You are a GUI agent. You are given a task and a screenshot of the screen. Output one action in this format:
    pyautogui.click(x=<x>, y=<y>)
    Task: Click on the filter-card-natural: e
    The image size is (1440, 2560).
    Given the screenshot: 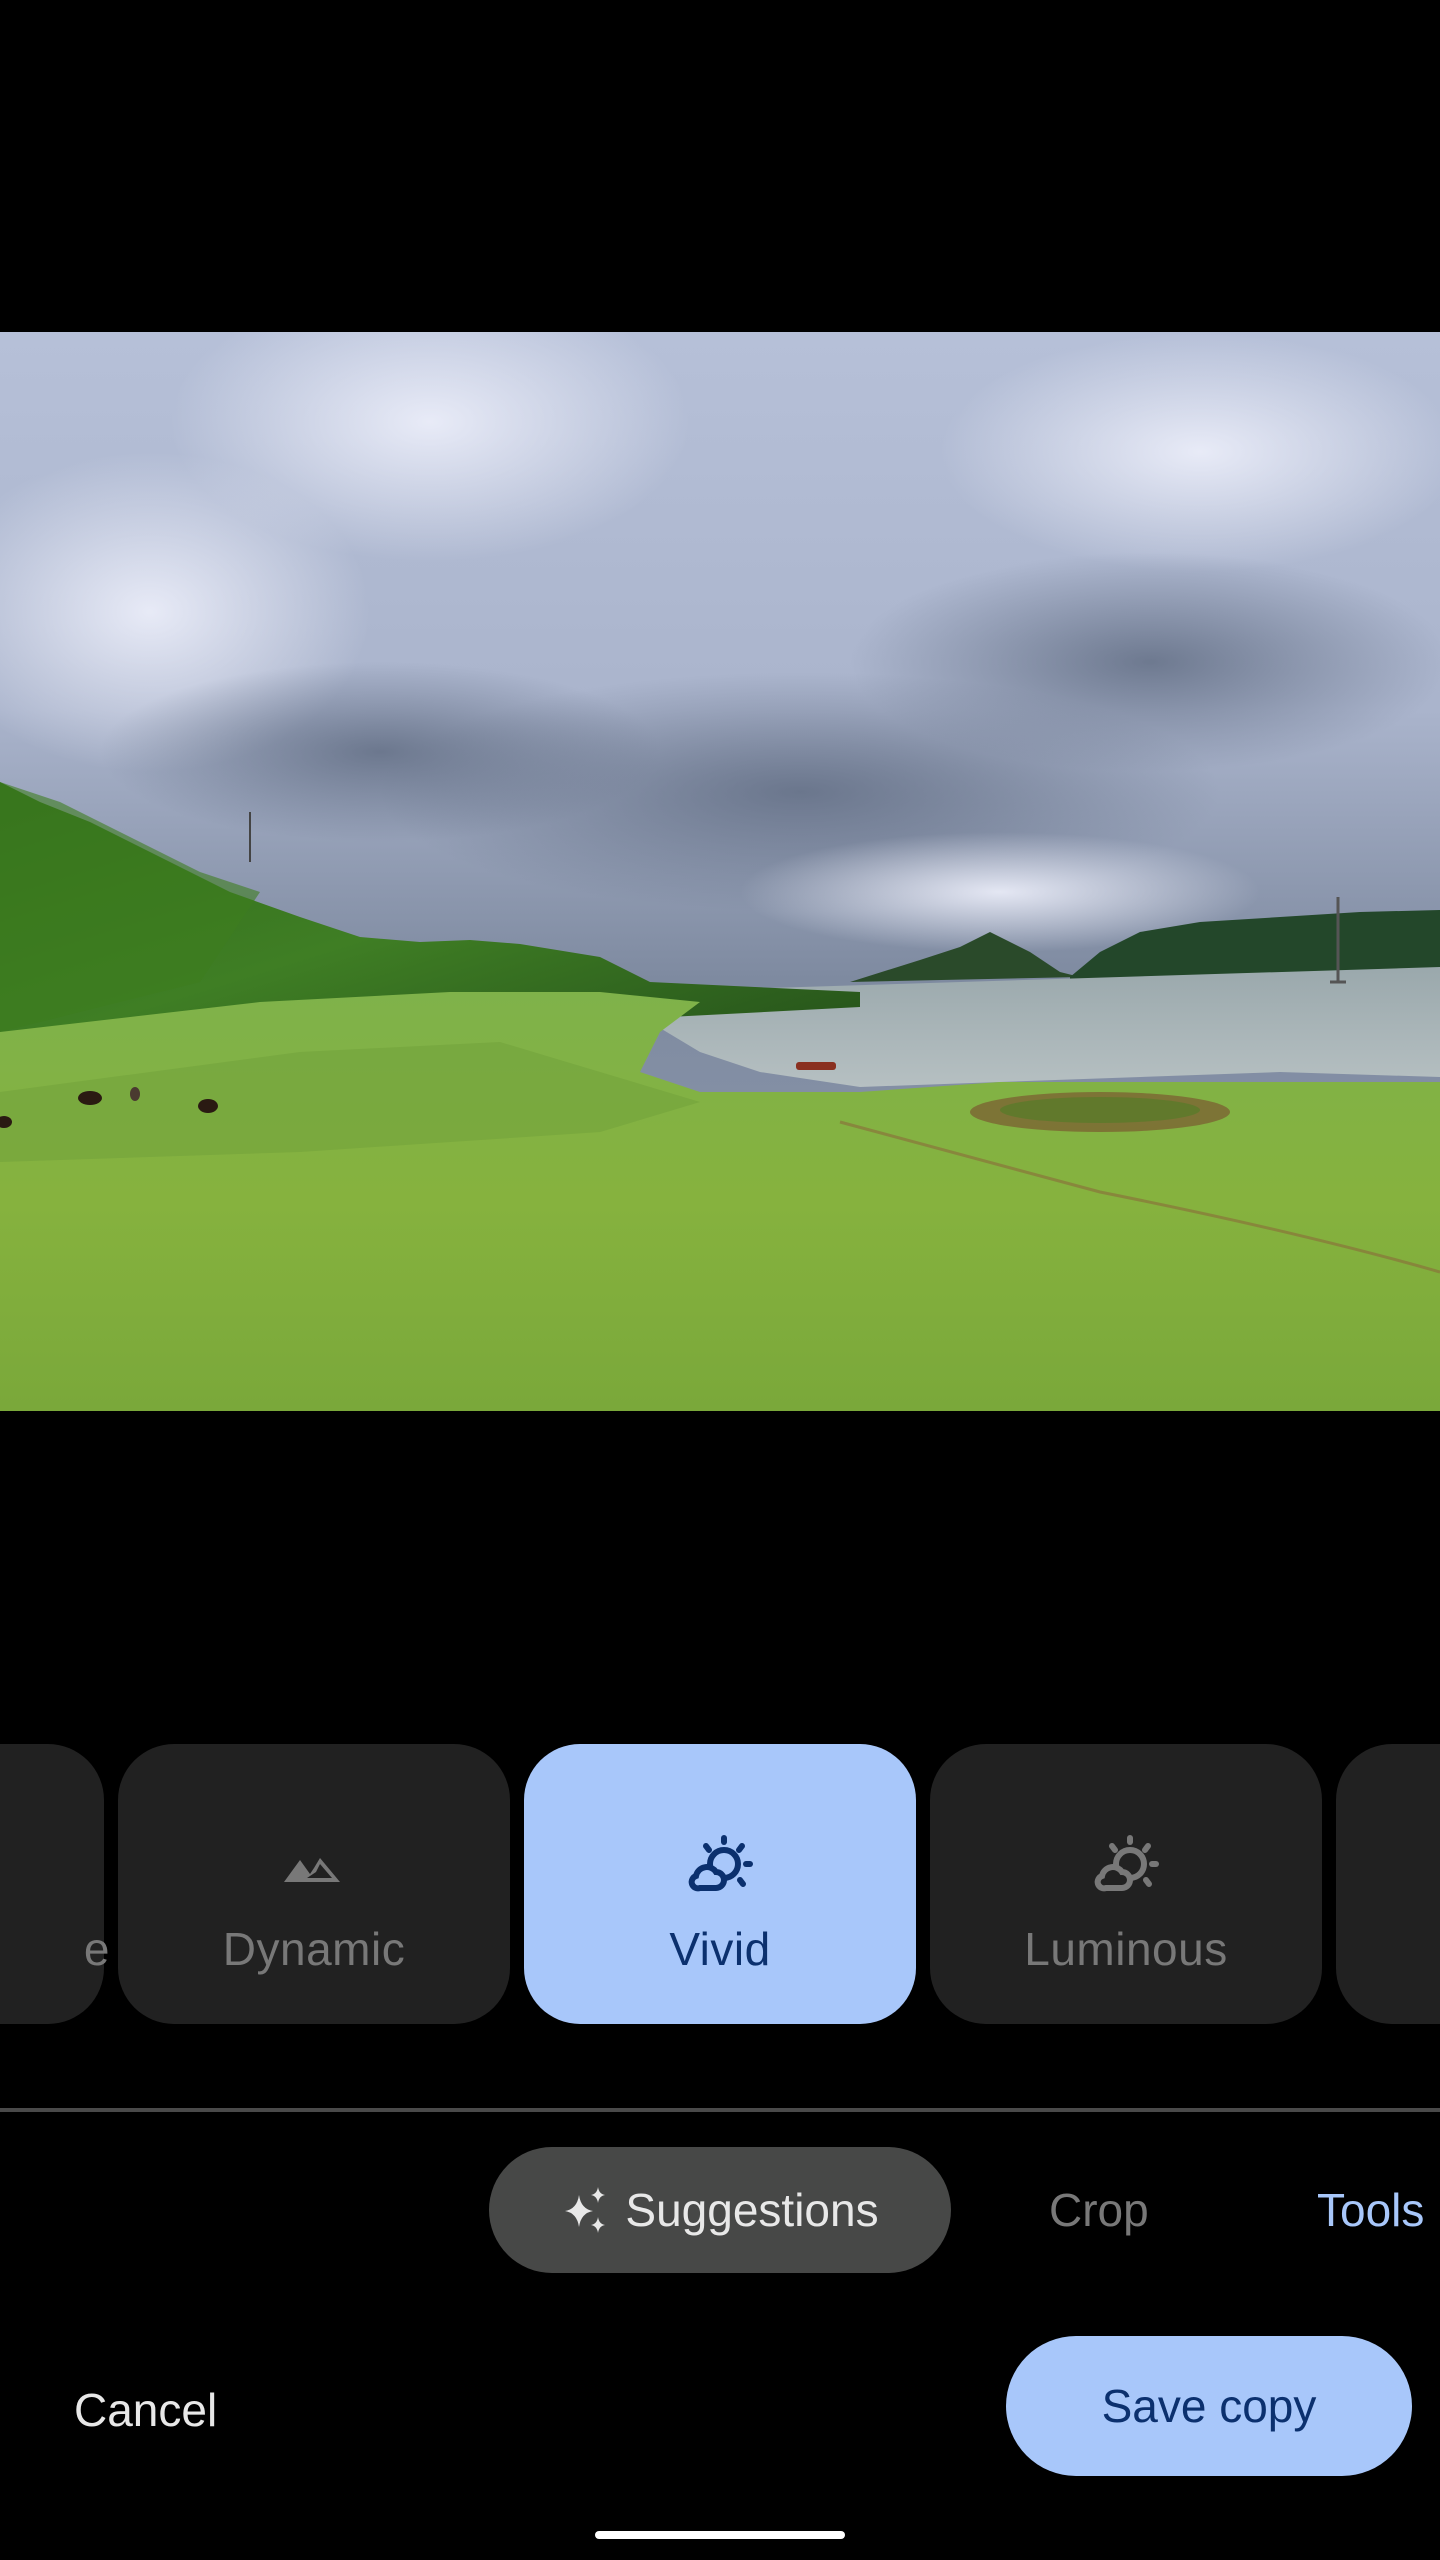 What is the action you would take?
    pyautogui.click(x=55, y=1884)
    